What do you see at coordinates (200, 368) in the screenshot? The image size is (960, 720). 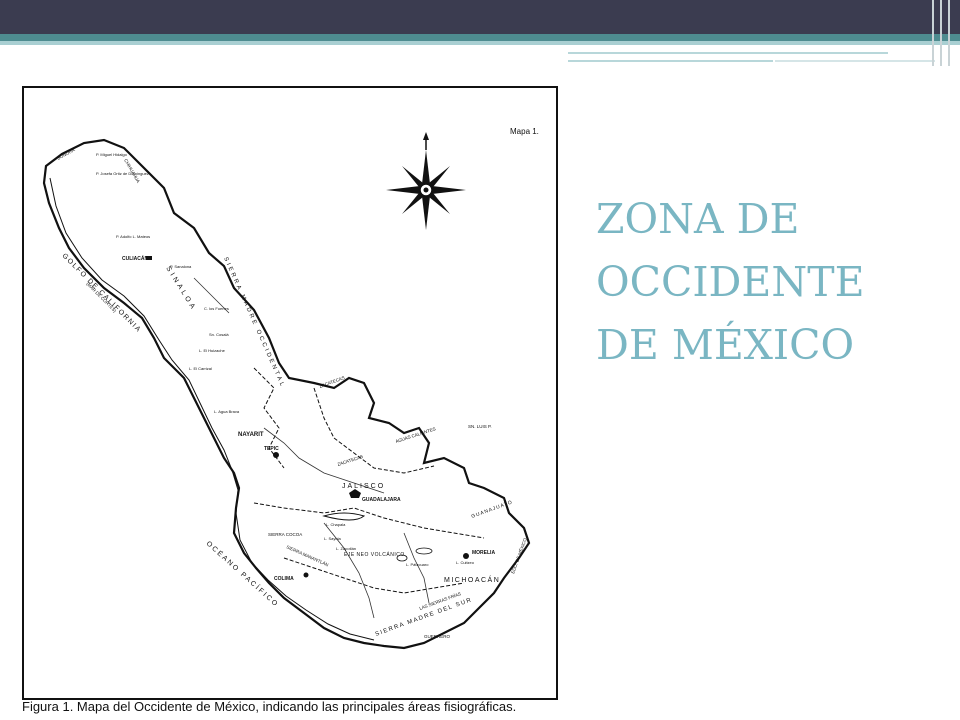 I see `label-el-carrizal: L. El Carrizal` at bounding box center [200, 368].